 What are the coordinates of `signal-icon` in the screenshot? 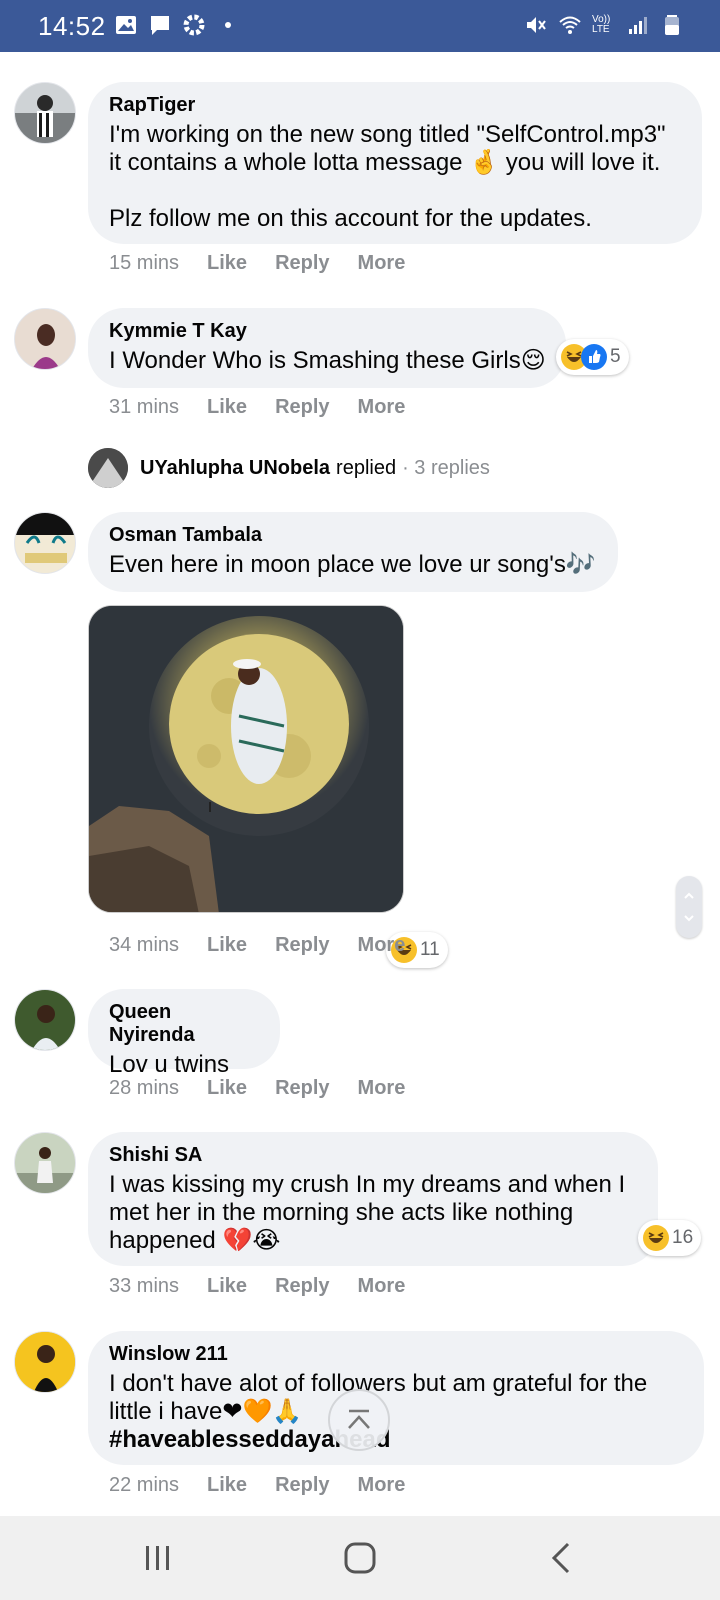 It's located at (638, 25).